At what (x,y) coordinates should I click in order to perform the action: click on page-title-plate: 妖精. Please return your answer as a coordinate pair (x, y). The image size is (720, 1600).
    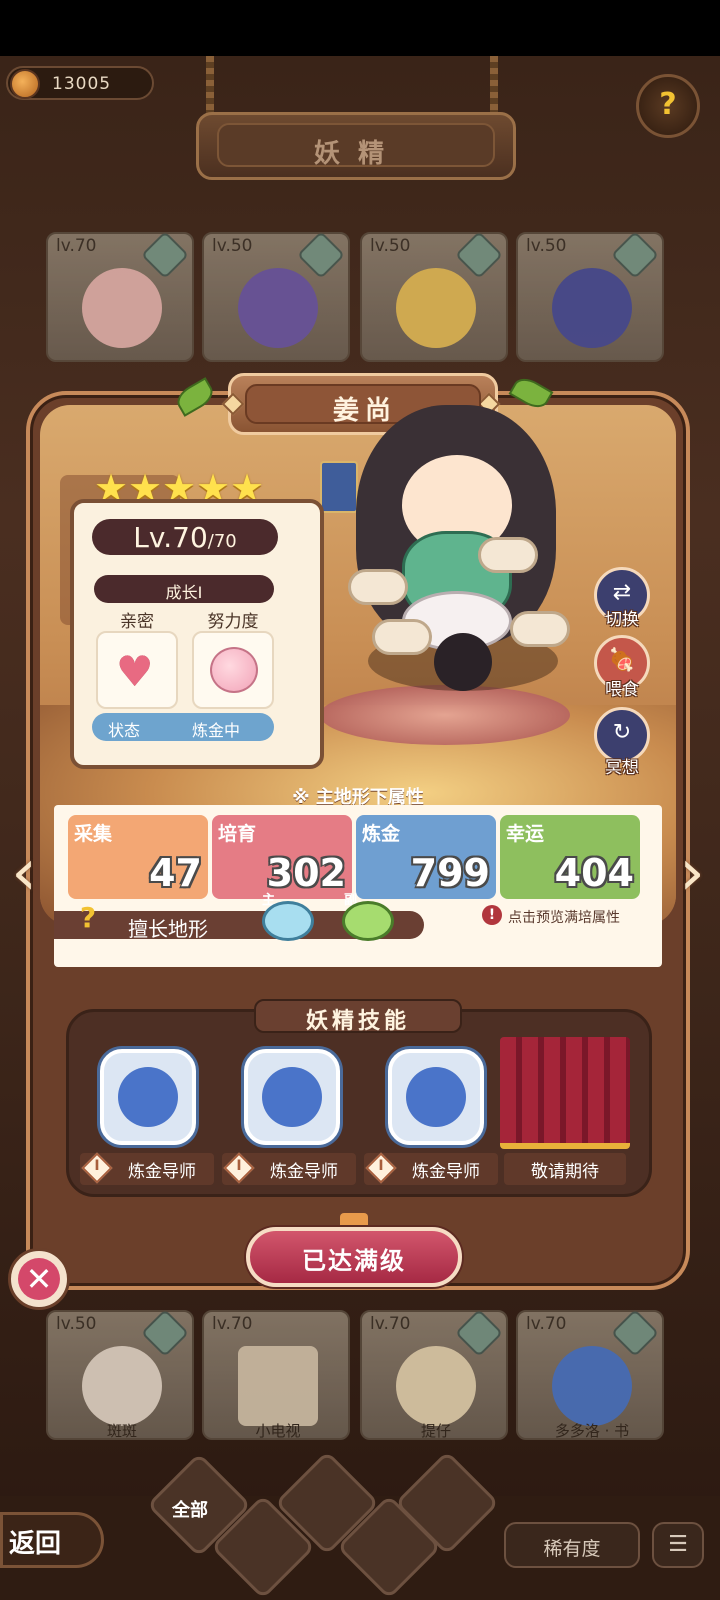
    Looking at the image, I should click on (356, 146).